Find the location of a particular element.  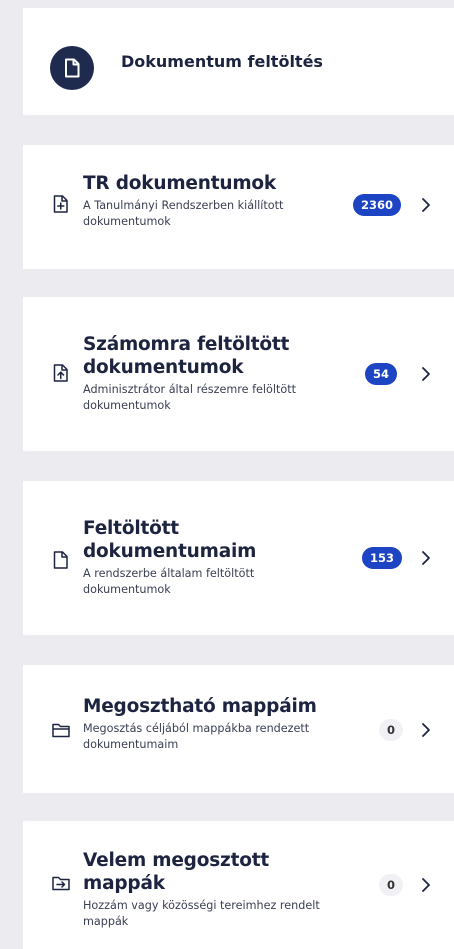

count-badge: 2360 is located at coordinates (377, 205).